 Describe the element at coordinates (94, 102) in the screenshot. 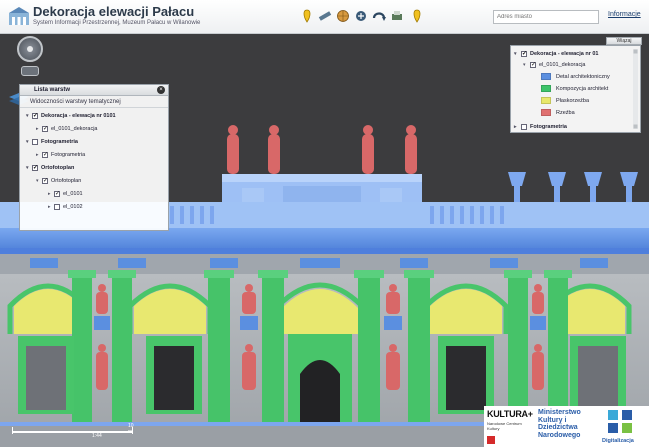

I see `layer-panel-subtitle: Widoczności warstwy tematycznej` at that location.